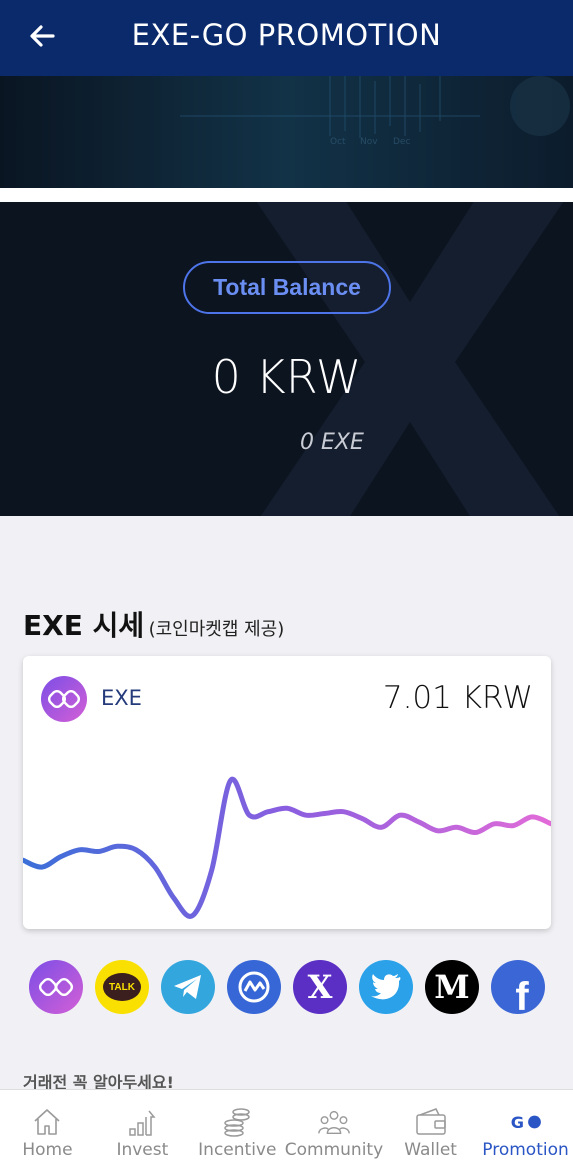 The image size is (573, 1164). I want to click on exe-social-button, so click(56, 987).